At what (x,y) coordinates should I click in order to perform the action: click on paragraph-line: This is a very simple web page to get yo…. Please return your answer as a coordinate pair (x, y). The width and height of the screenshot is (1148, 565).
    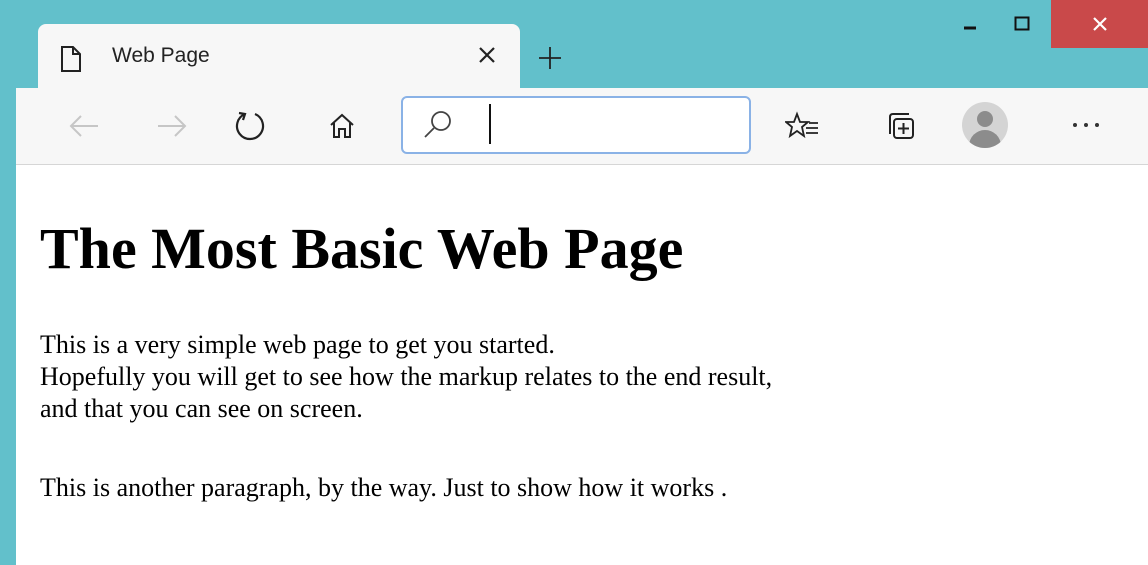
    Looking at the image, I should click on (297, 344).